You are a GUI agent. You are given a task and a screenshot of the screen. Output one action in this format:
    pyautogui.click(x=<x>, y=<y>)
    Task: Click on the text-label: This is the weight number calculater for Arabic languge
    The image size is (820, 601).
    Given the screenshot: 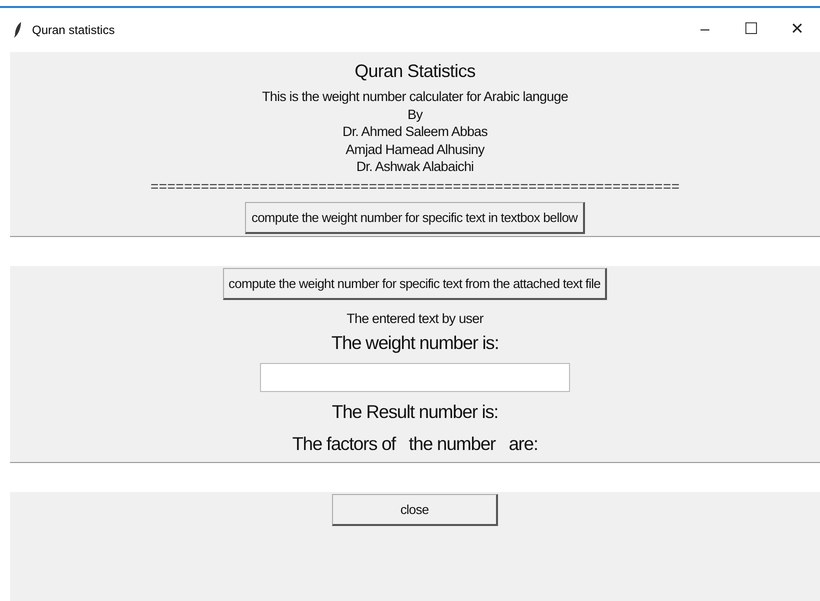 What is the action you would take?
    pyautogui.click(x=415, y=97)
    